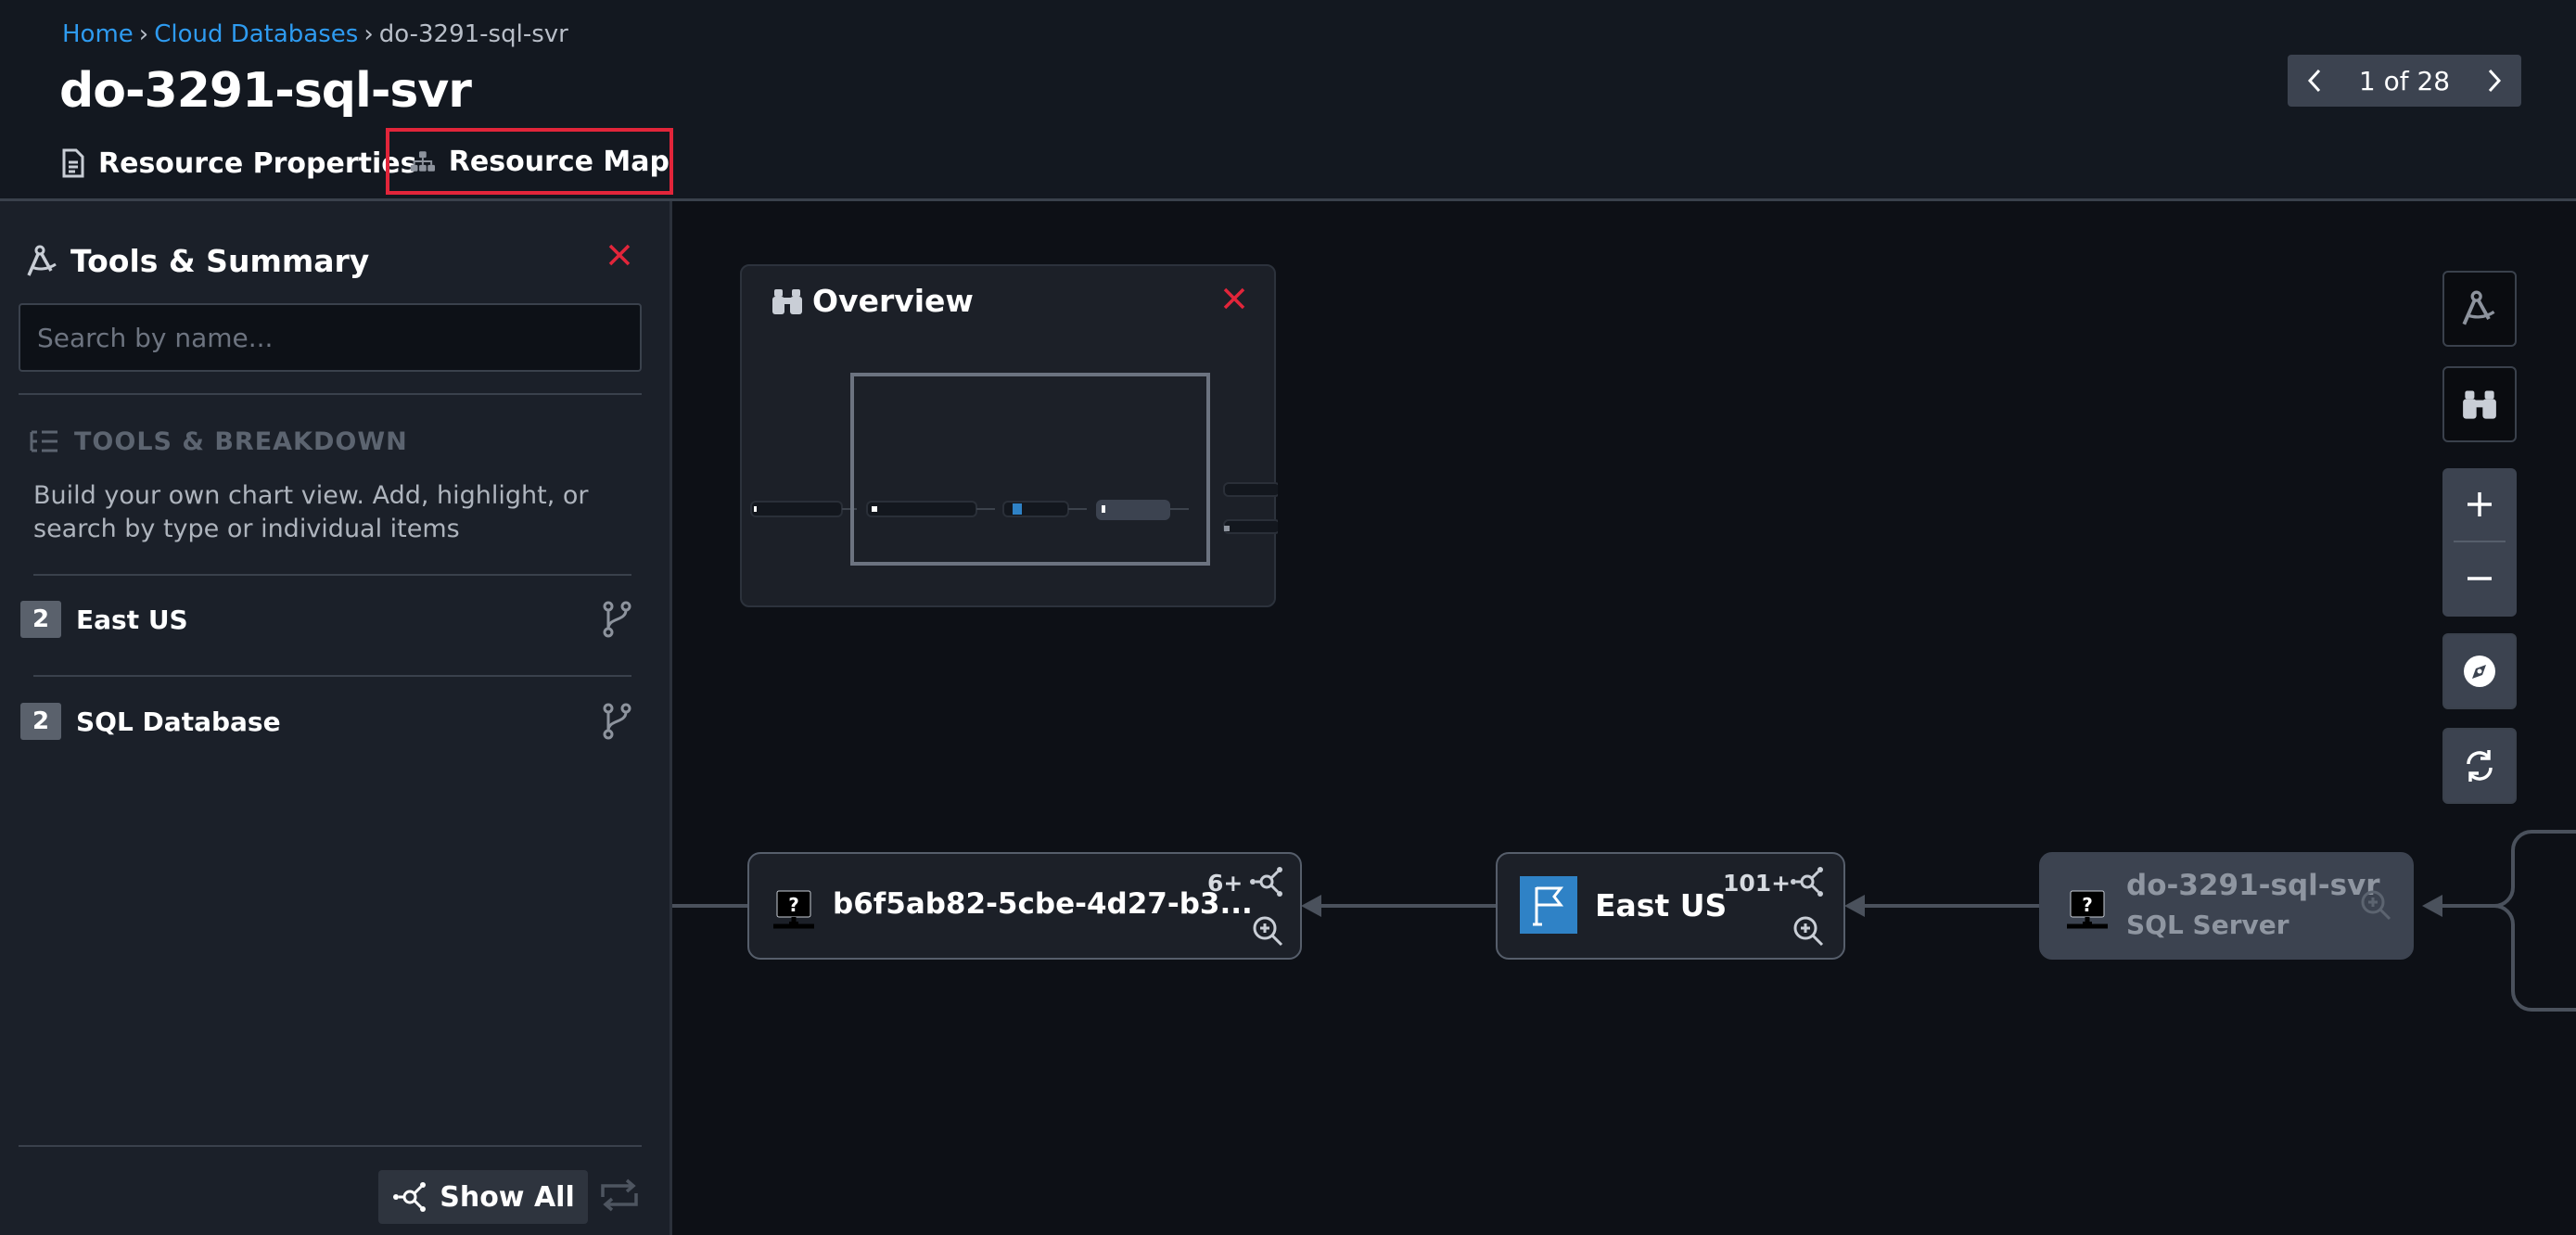 Image resolution: width=2576 pixels, height=1235 pixels. I want to click on record-pager: 1 of 28, so click(2405, 81).